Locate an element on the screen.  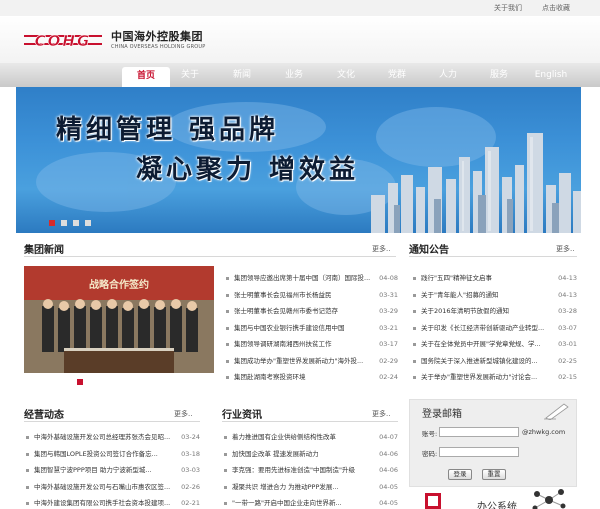
banner-slogan-2: 凝心聚力 增效益 is located at coordinates (248, 170).